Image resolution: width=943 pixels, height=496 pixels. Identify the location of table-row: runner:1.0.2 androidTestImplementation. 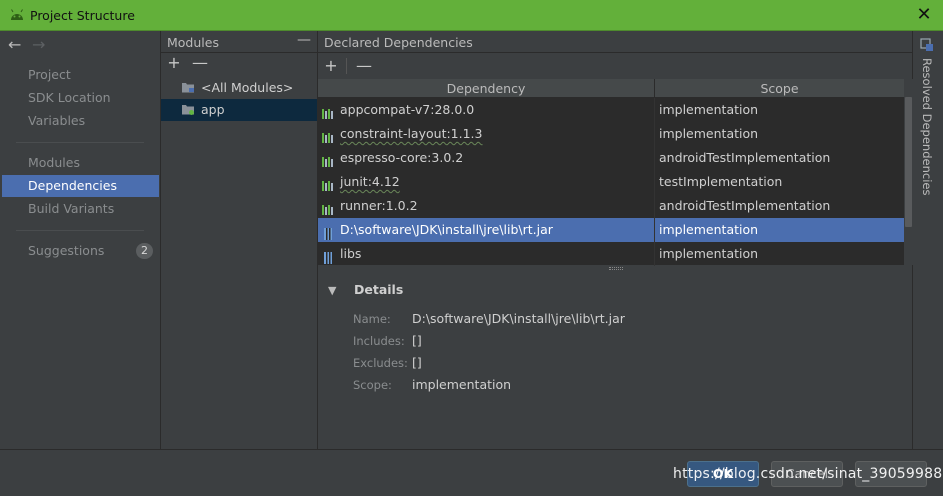
(611, 206).